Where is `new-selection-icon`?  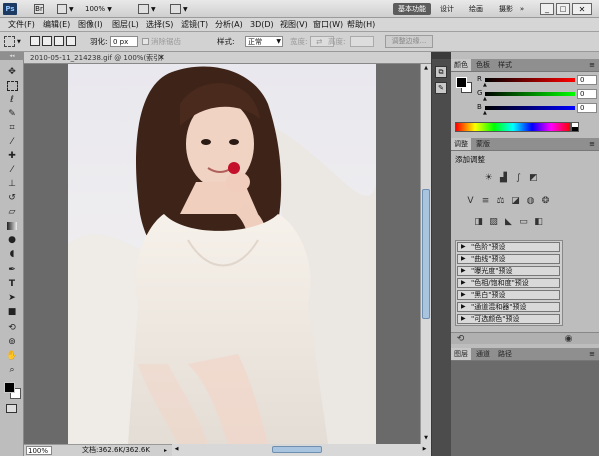 new-selection-icon is located at coordinates (35, 41).